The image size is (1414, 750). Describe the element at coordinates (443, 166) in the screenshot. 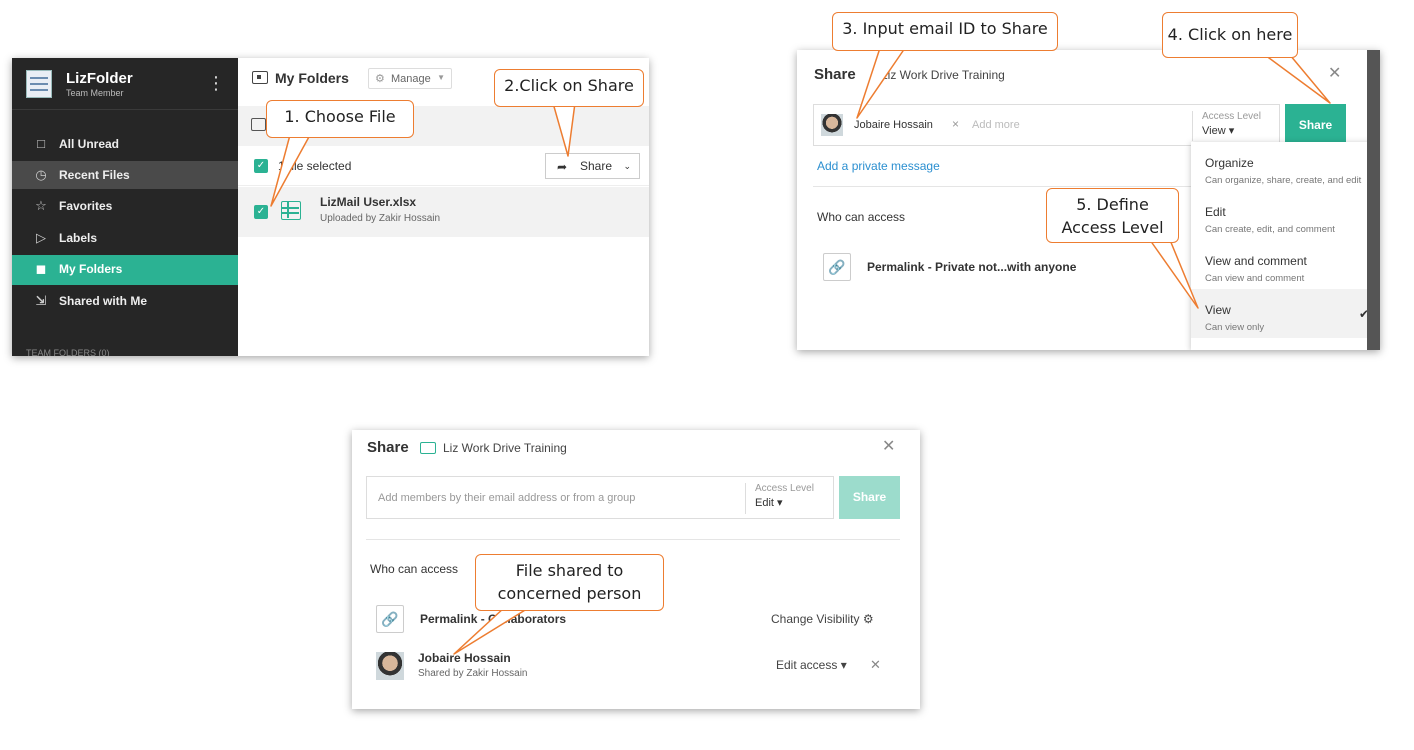

I see `selection-bar: ✓ 1 file selected ➦ Share ⌄` at that location.